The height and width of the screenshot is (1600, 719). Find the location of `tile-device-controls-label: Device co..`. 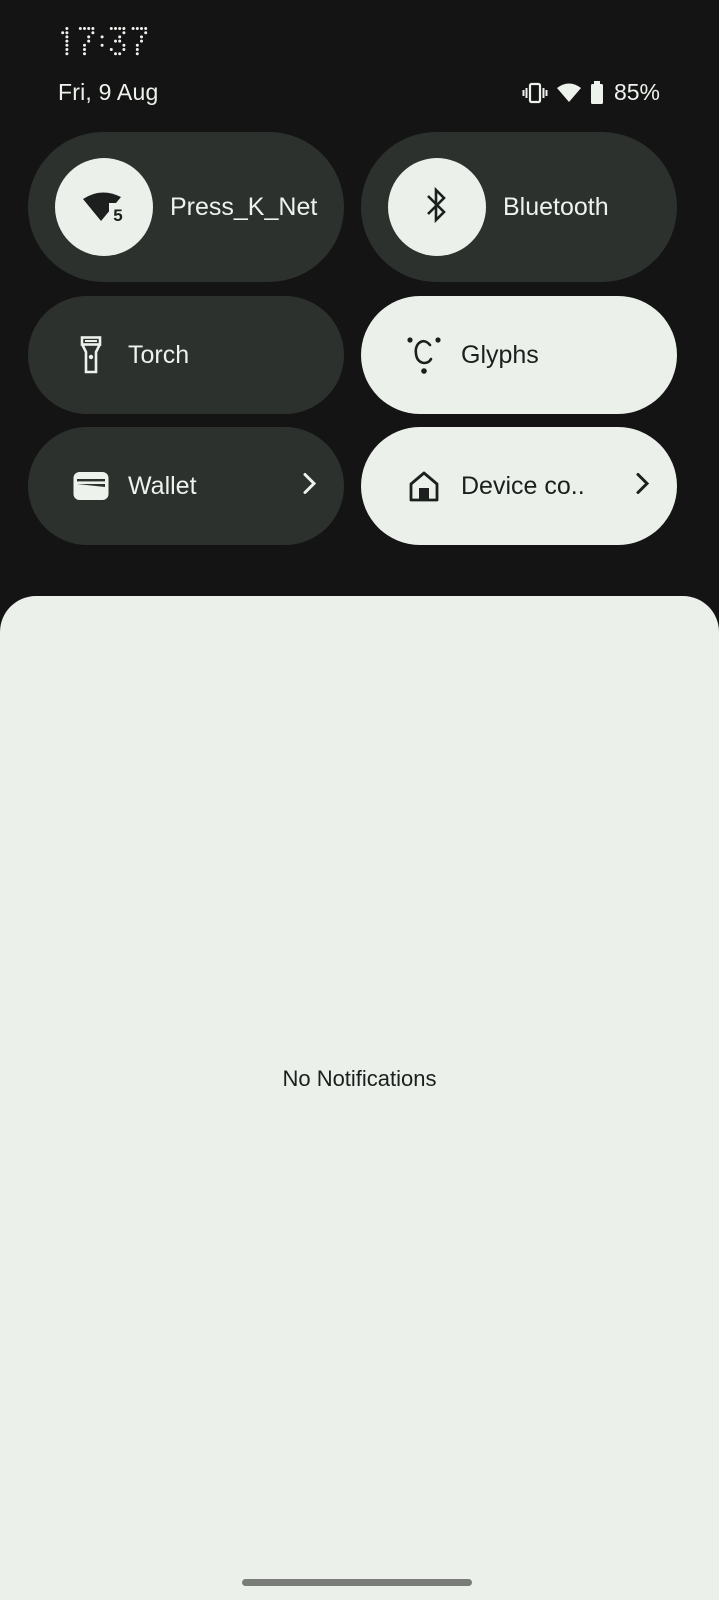

tile-device-controls-label: Device co.. is located at coordinates (523, 486).